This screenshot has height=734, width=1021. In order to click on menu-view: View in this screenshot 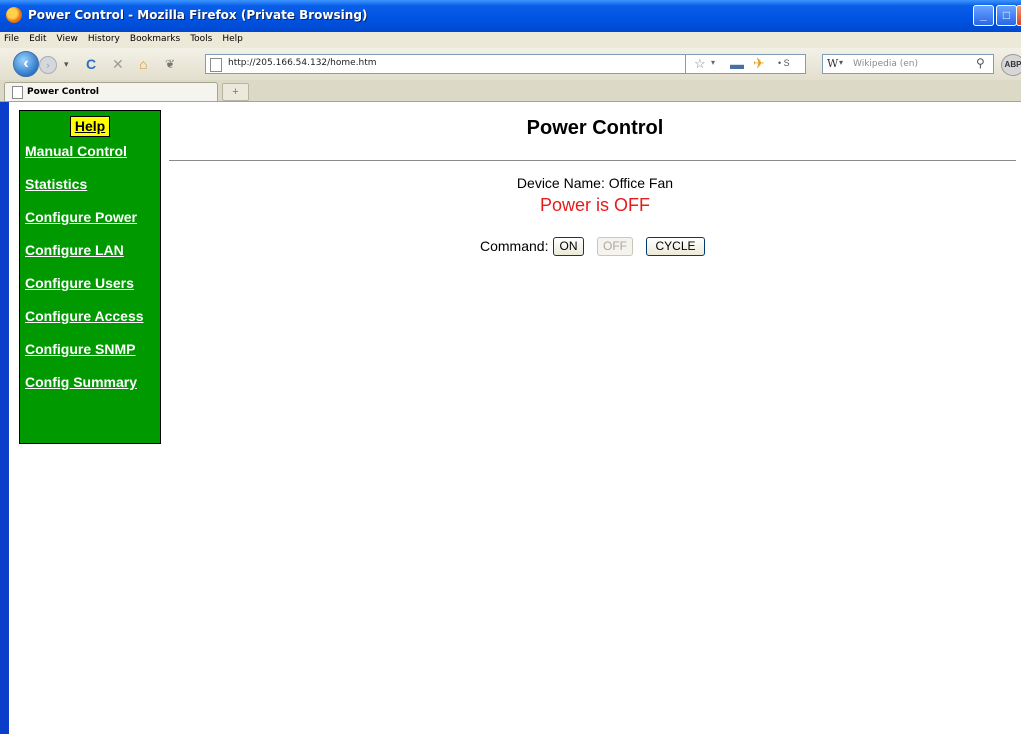, I will do `click(67, 38)`.